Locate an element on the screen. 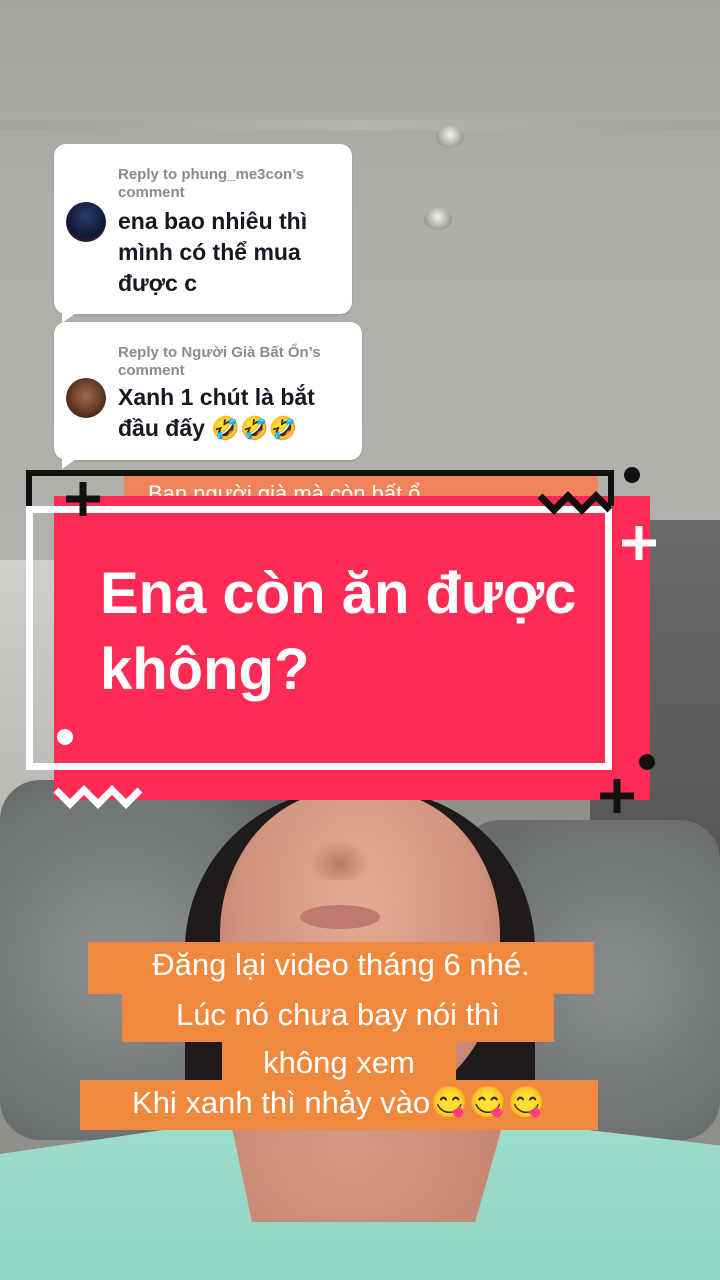  caption-line: không xem is located at coordinates (339, 1060).